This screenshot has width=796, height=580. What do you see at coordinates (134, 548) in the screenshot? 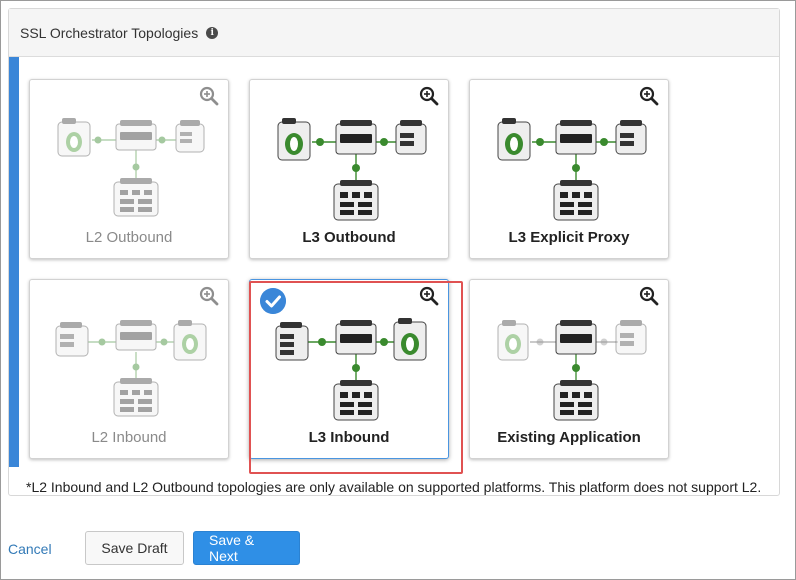
I see `save-draft-button: Save Draft` at bounding box center [134, 548].